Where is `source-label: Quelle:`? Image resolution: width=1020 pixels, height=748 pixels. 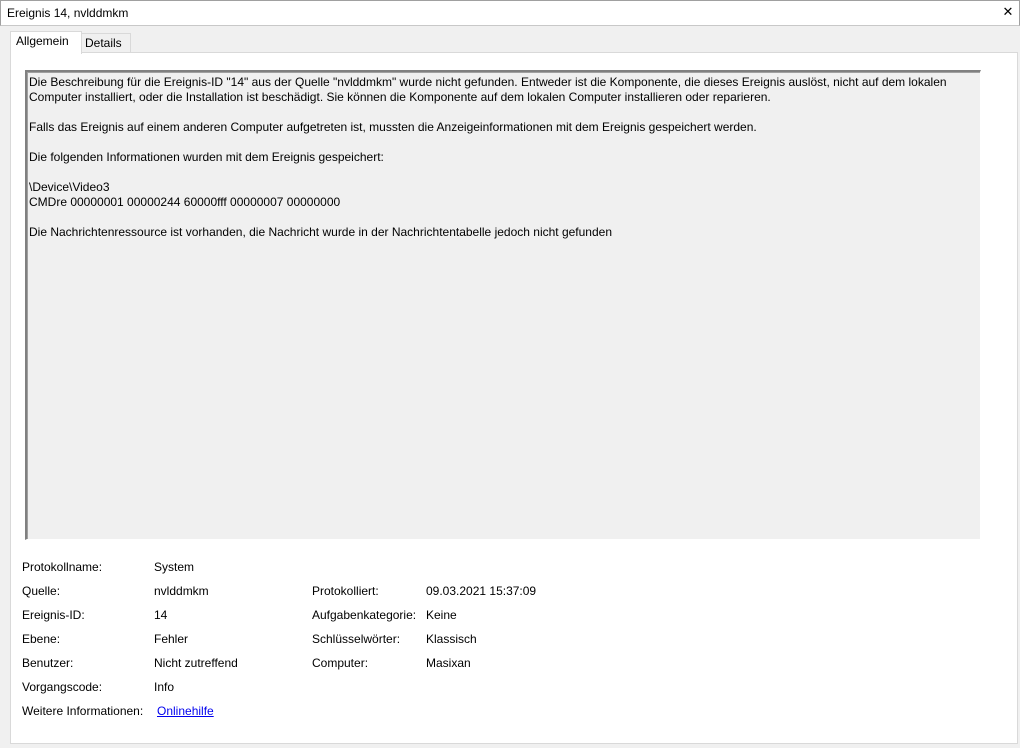
source-label: Quelle: is located at coordinates (41, 591).